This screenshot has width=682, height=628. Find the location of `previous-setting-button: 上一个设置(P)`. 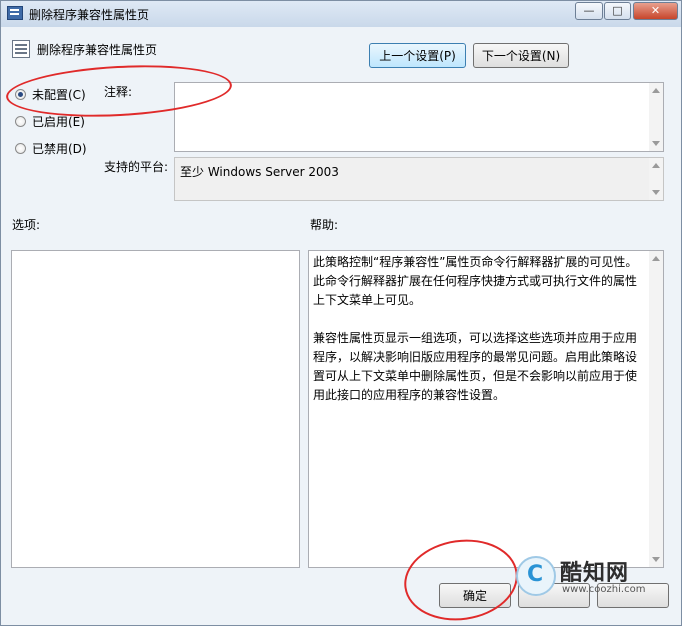

previous-setting-button: 上一个设置(P) is located at coordinates (417, 55).